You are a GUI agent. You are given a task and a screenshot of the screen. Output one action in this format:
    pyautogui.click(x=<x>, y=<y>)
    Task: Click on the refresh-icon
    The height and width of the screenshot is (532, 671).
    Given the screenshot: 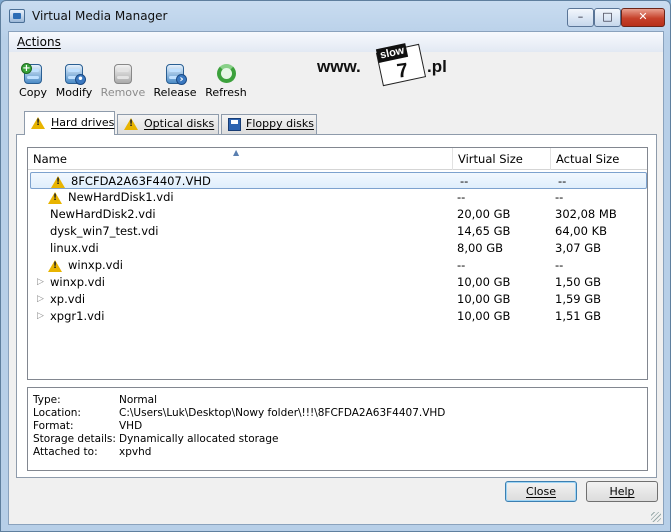 What is the action you would take?
    pyautogui.click(x=226, y=74)
    